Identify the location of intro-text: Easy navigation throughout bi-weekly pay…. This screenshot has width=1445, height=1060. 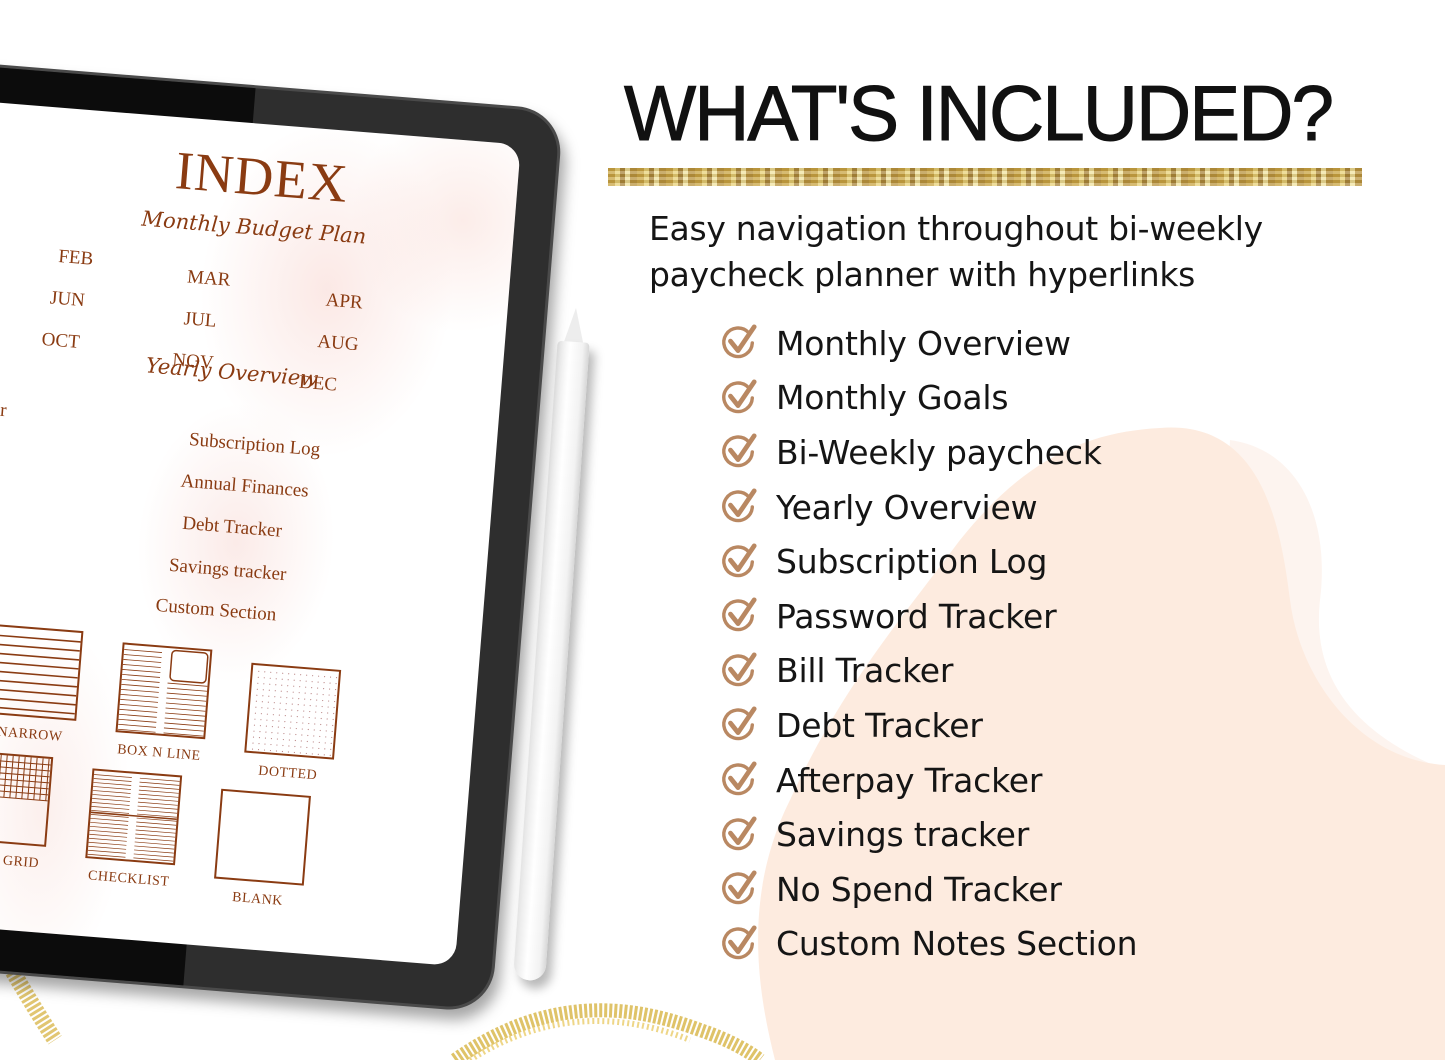
(956, 252).